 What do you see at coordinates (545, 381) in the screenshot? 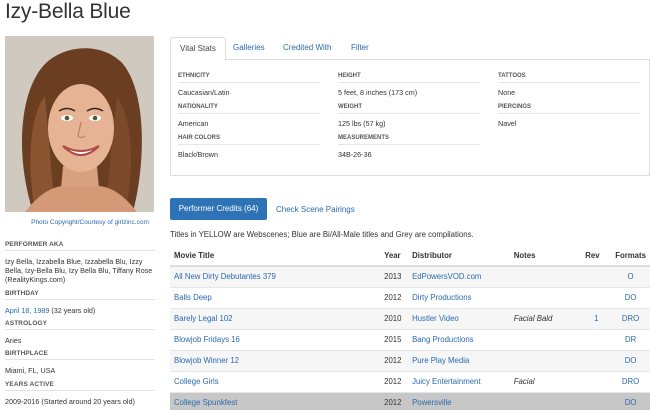
I see `movie-notes: Facial` at bounding box center [545, 381].